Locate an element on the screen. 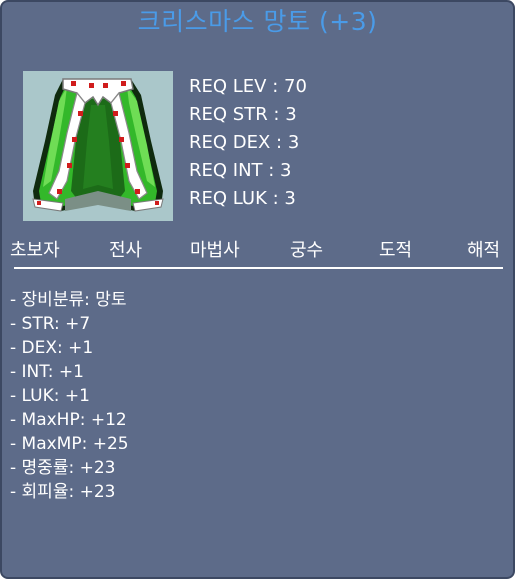 The image size is (515, 579). job-list: 초보자 전사 마법사 궁수 도적 해적 is located at coordinates (257, 249).